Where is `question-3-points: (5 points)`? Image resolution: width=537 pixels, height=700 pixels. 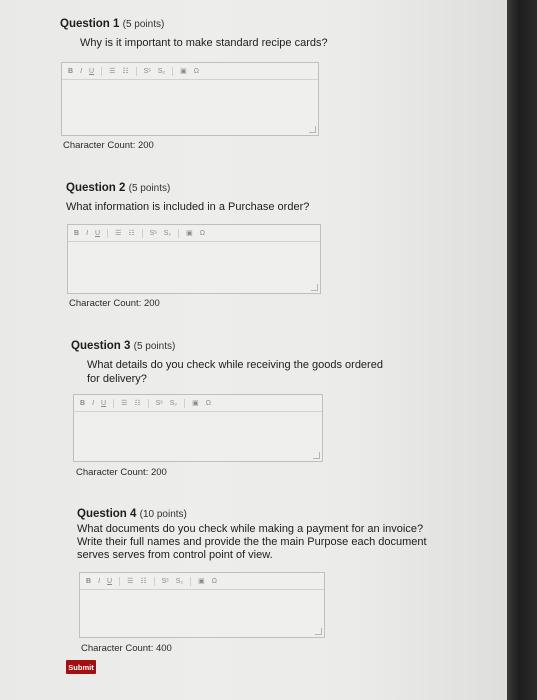
question-3-points: (5 points) is located at coordinates (154, 346).